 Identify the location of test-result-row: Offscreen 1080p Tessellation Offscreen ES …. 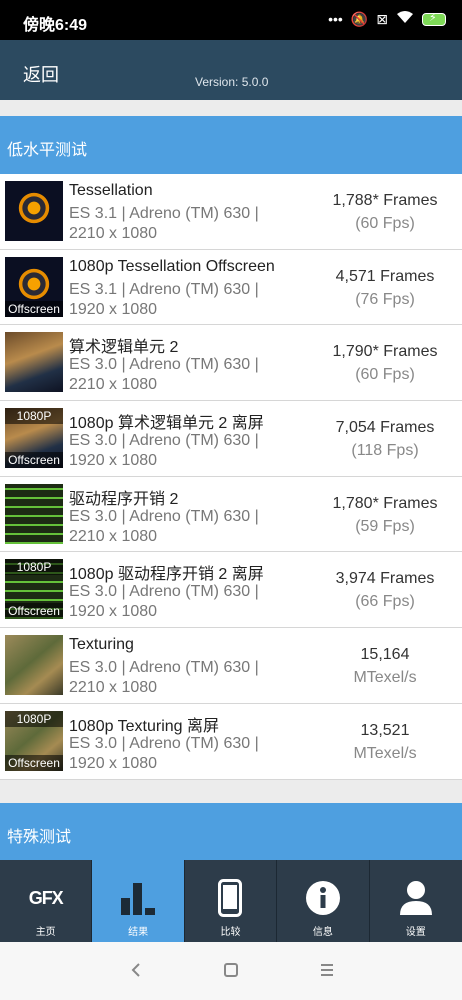
(231, 288).